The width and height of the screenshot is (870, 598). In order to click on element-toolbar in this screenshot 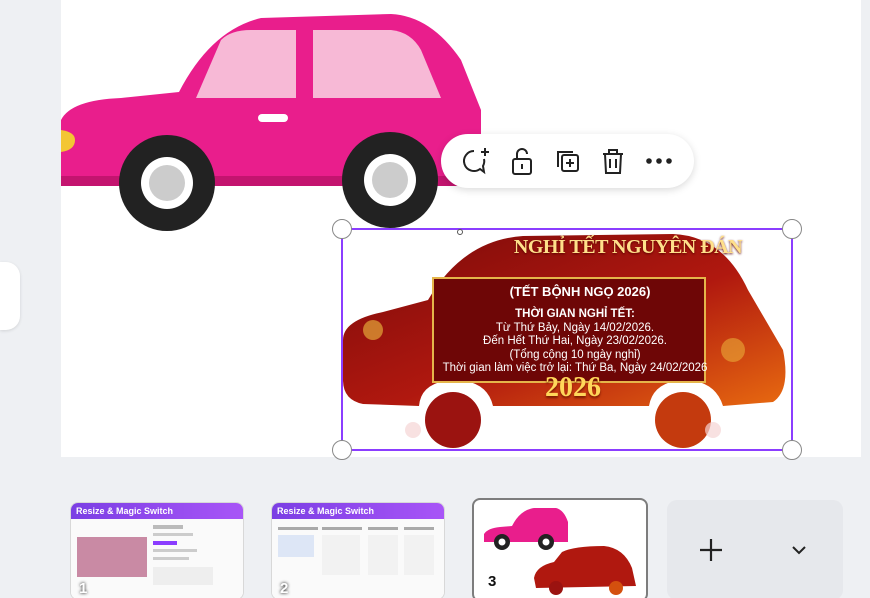, I will do `click(567, 161)`.